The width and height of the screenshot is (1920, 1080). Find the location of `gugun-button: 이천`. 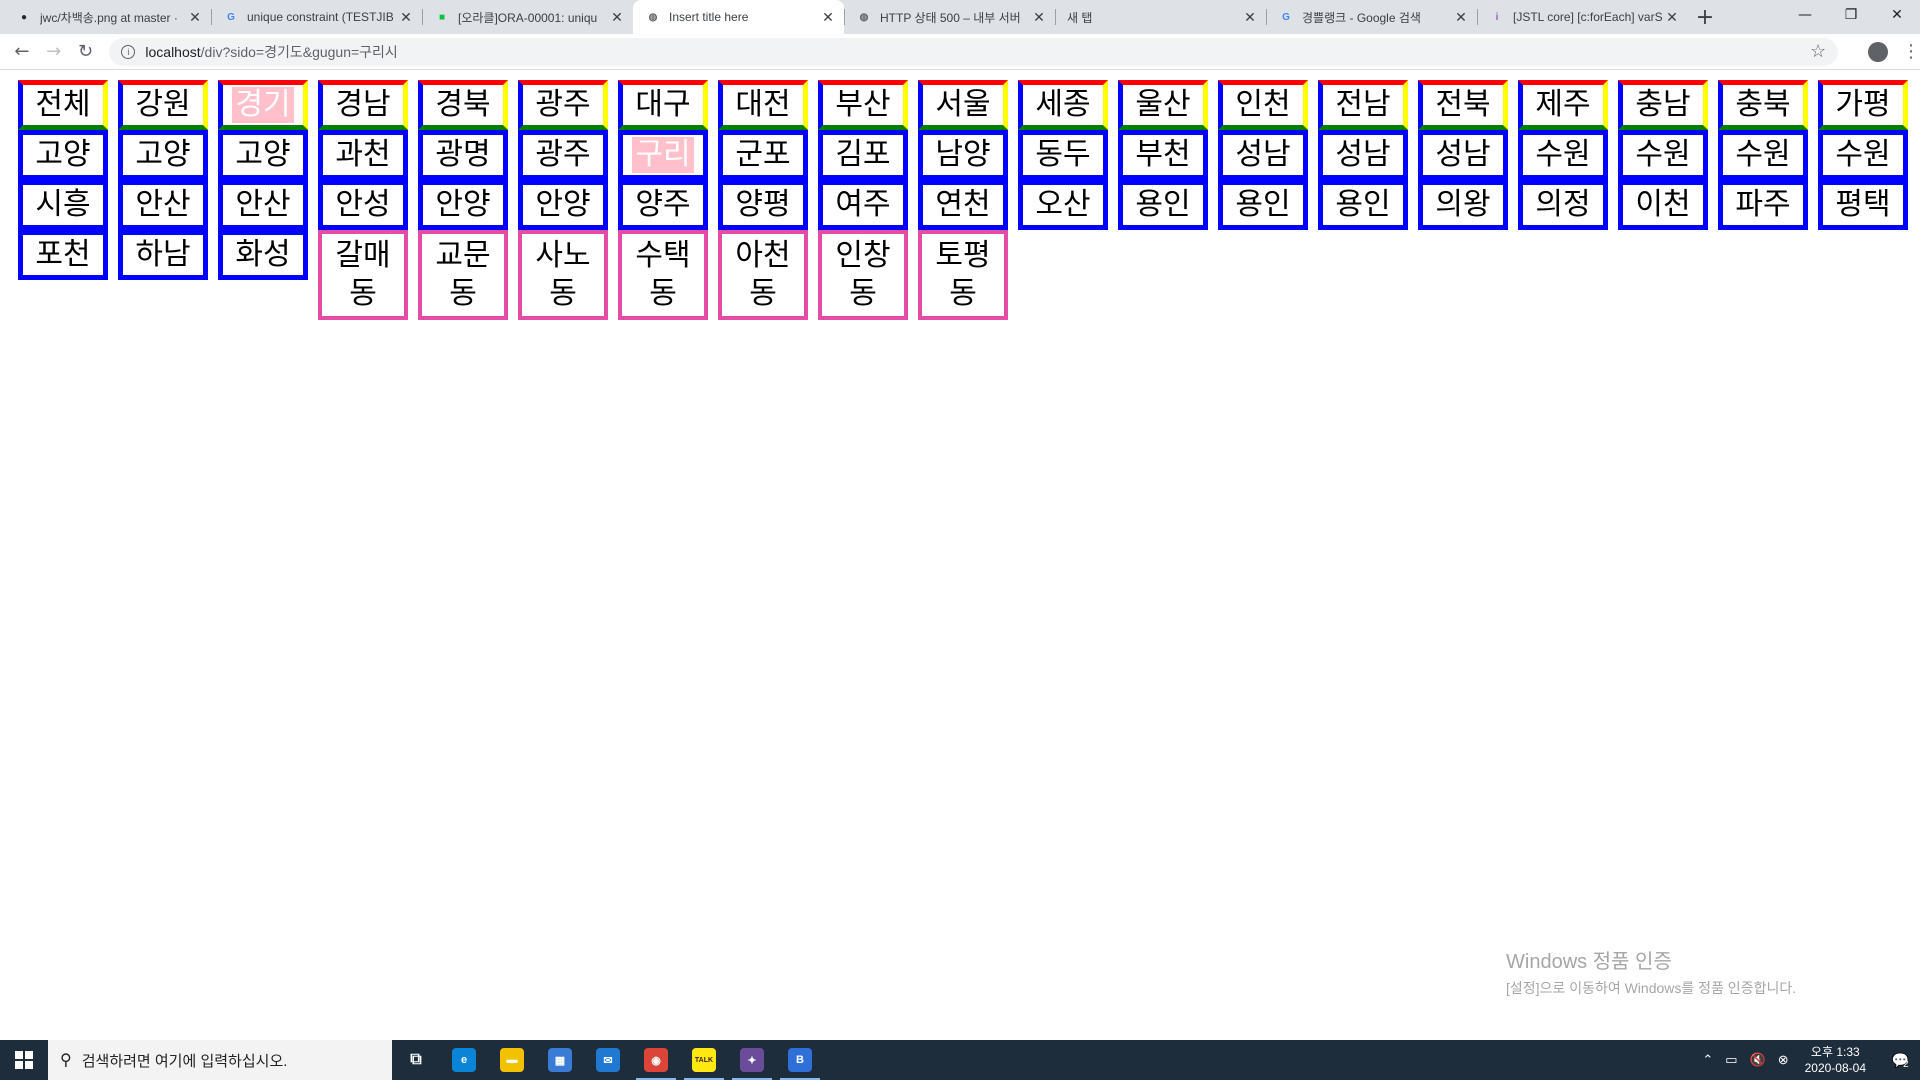

gugun-button: 이천 is located at coordinates (1663, 205).